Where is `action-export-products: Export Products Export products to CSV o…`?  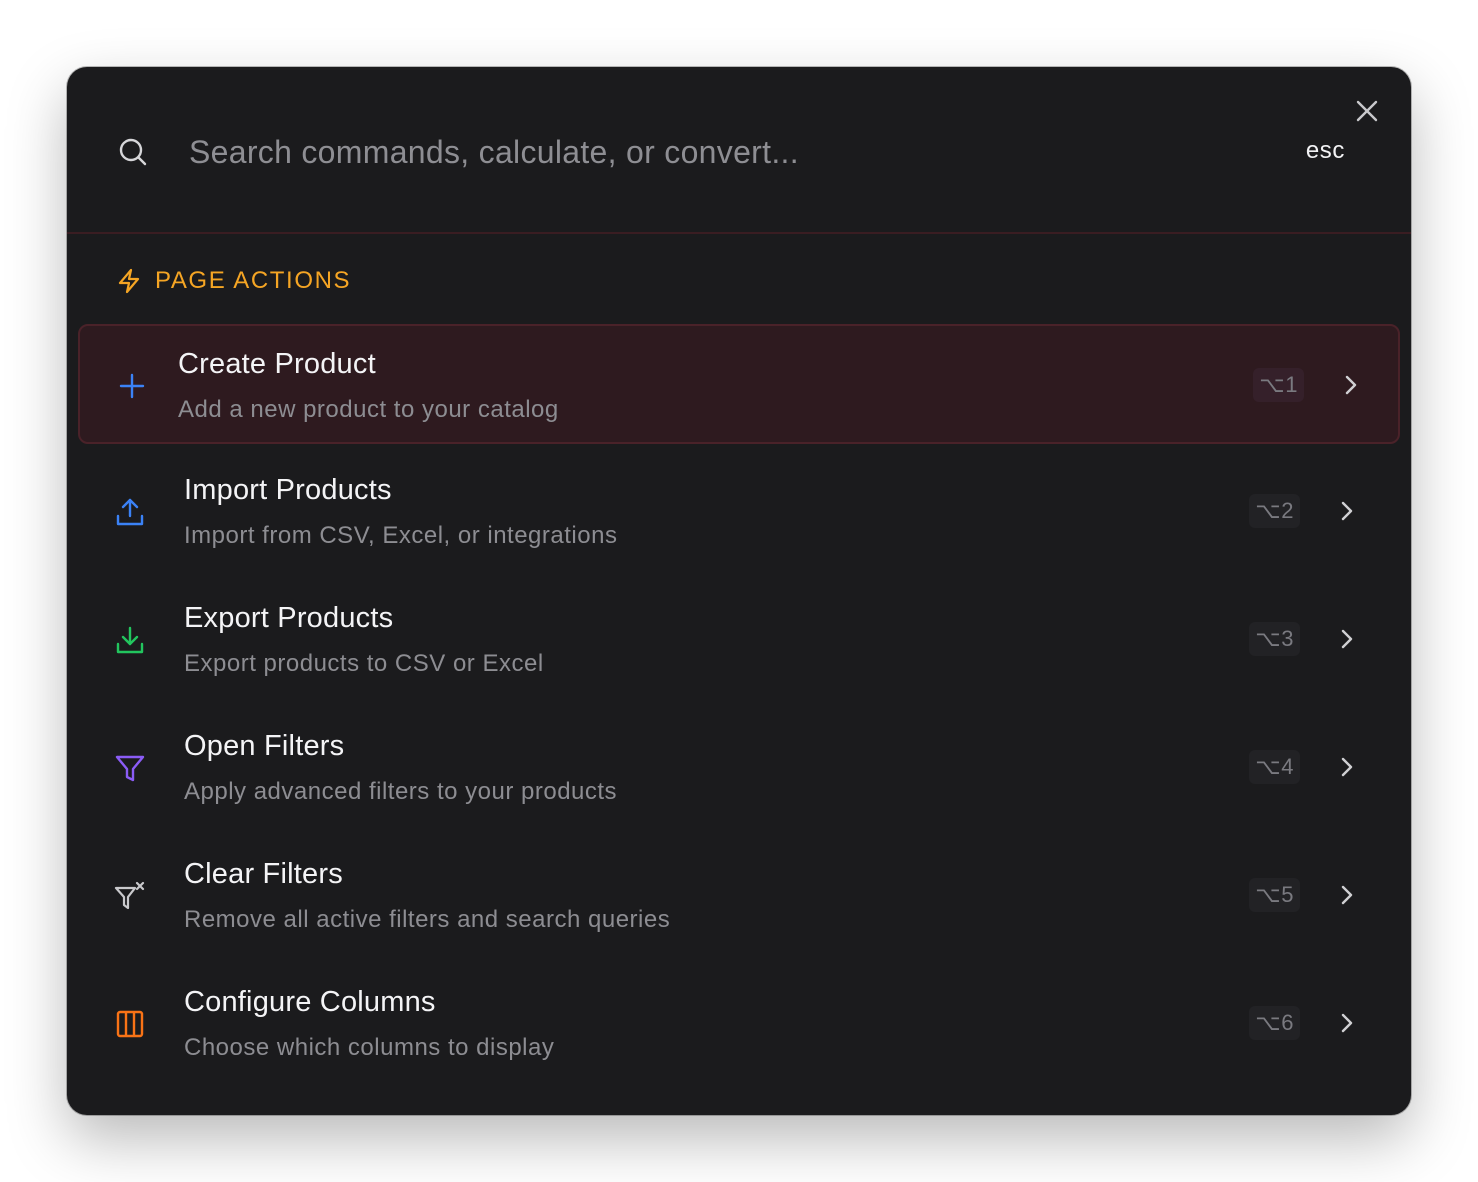 action-export-products: Export Products Export products to CSV o… is located at coordinates (739, 640).